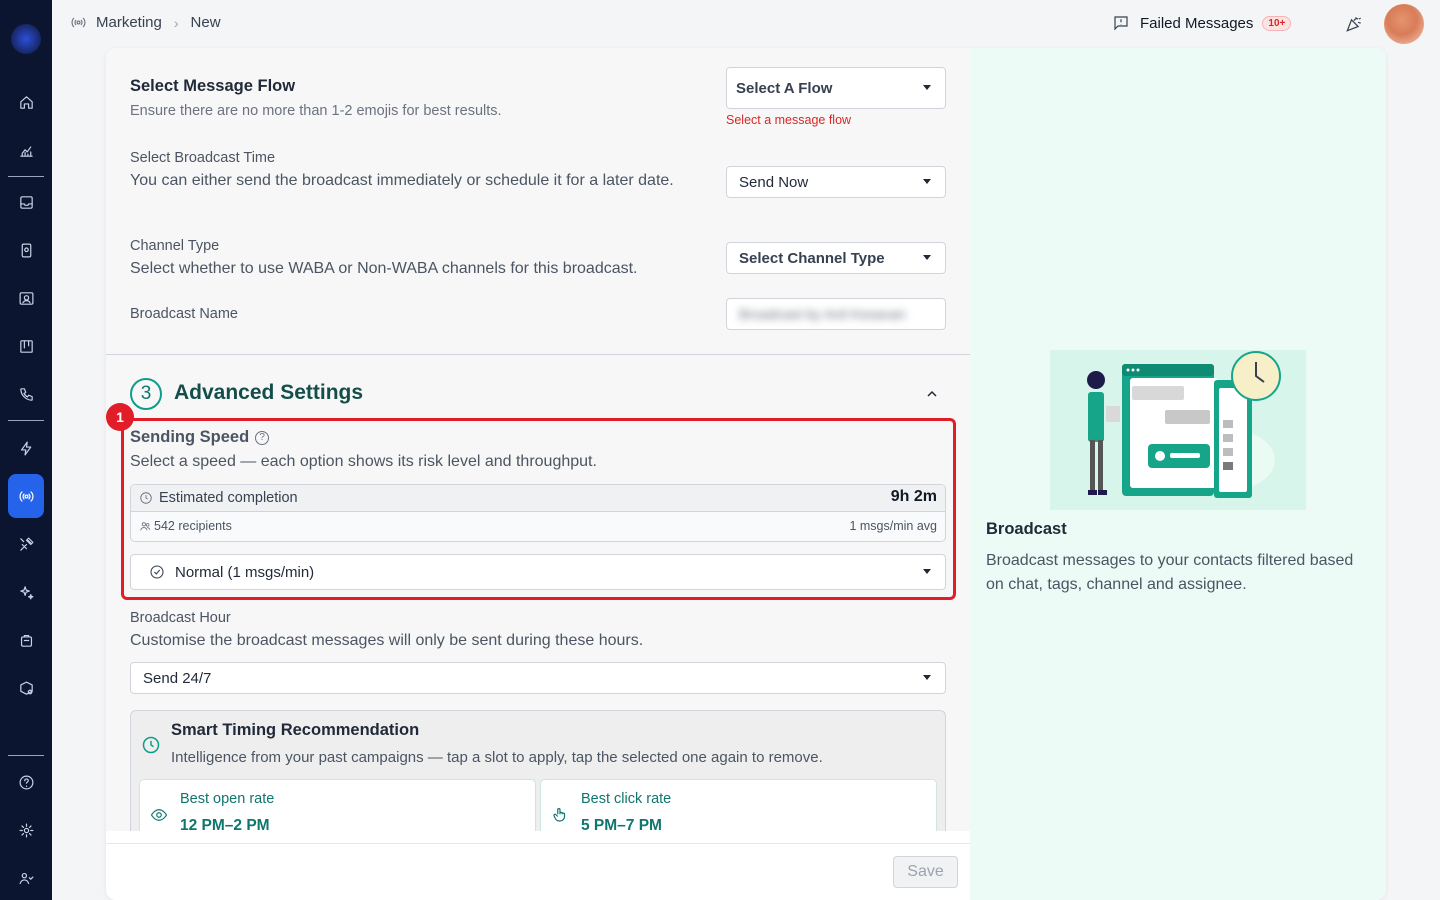 The width and height of the screenshot is (1440, 900). I want to click on eye-icon, so click(159, 815).